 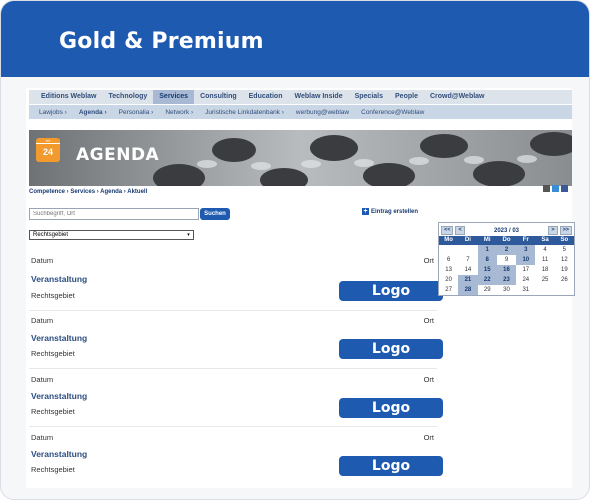 What do you see at coordinates (395, 211) in the screenshot?
I see `create-entry-label: Eintrag erstellen` at bounding box center [395, 211].